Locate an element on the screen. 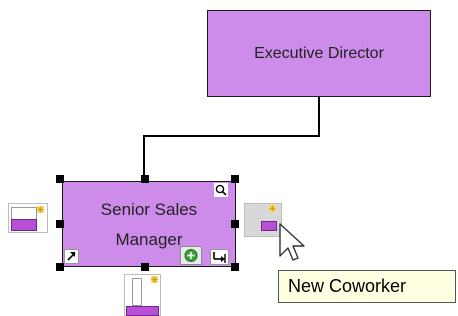  connector-line-vertical-top is located at coordinates (319, 117).